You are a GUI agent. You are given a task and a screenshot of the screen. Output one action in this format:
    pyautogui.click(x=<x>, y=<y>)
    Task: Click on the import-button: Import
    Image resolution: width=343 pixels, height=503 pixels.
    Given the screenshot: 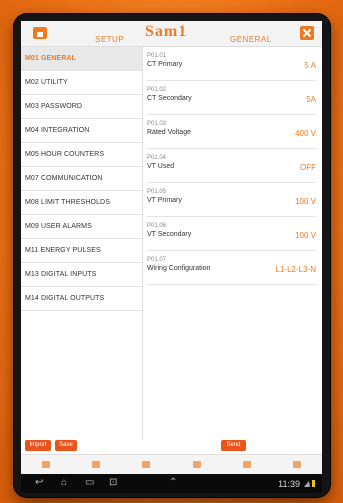 What is the action you would take?
    pyautogui.click(x=38, y=445)
    